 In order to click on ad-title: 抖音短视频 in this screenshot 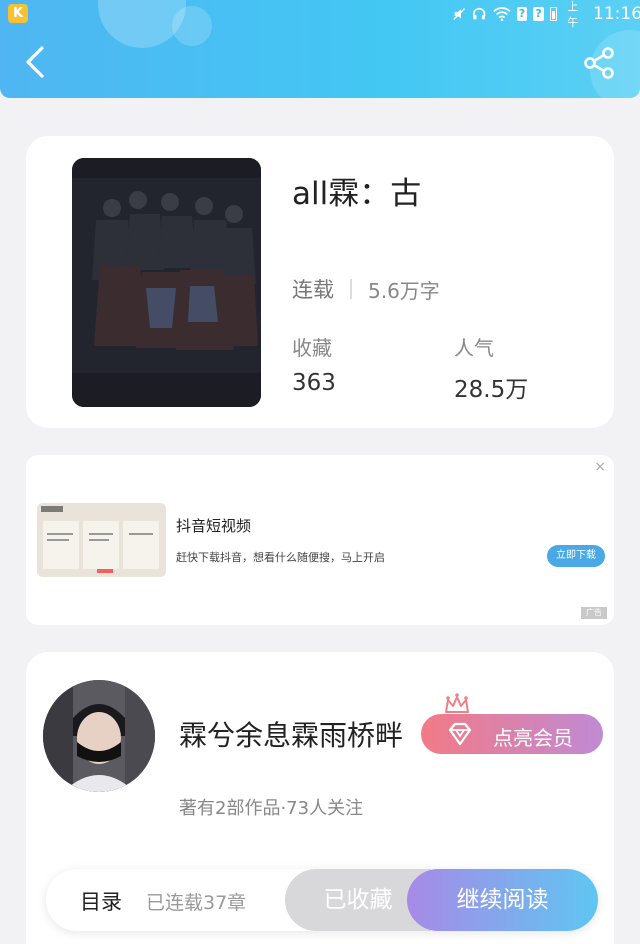, I will do `click(214, 526)`.